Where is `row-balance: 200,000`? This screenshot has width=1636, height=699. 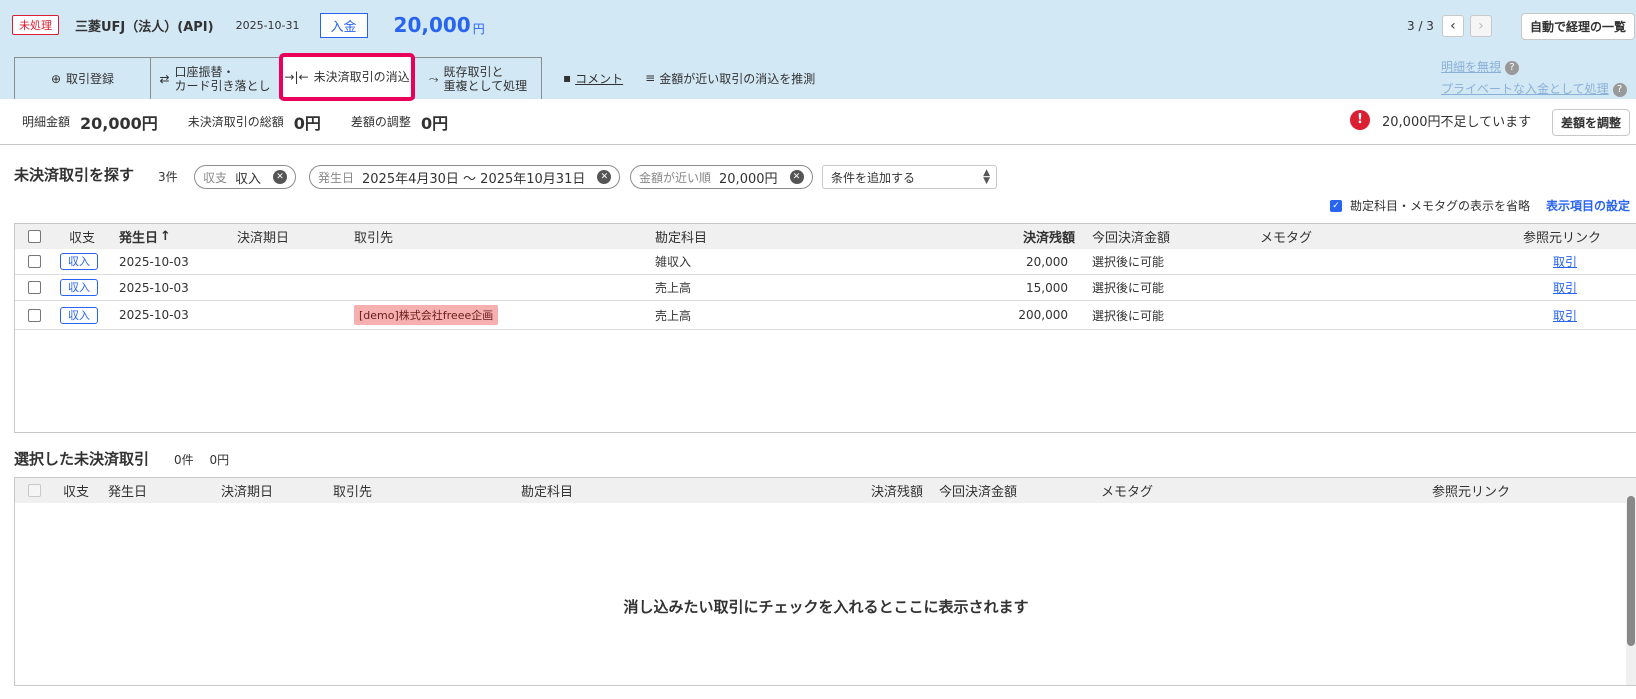
row-balance: 200,000 is located at coordinates (1043, 315).